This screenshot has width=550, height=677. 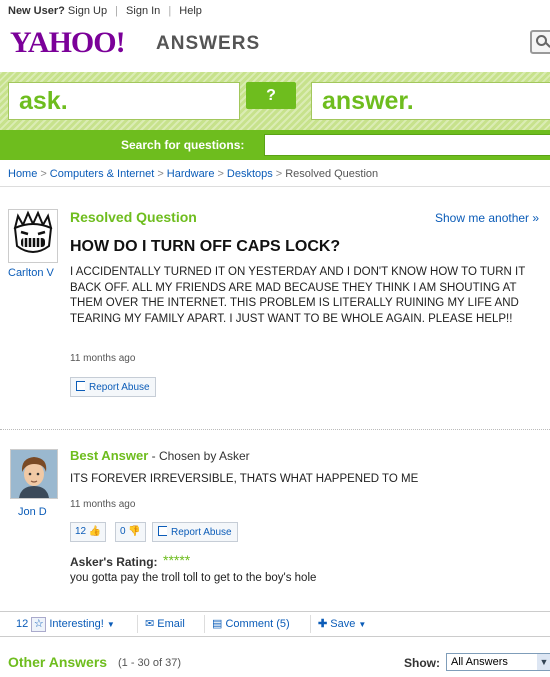 I want to click on other-answers-title: Other Answers, so click(x=58, y=662).